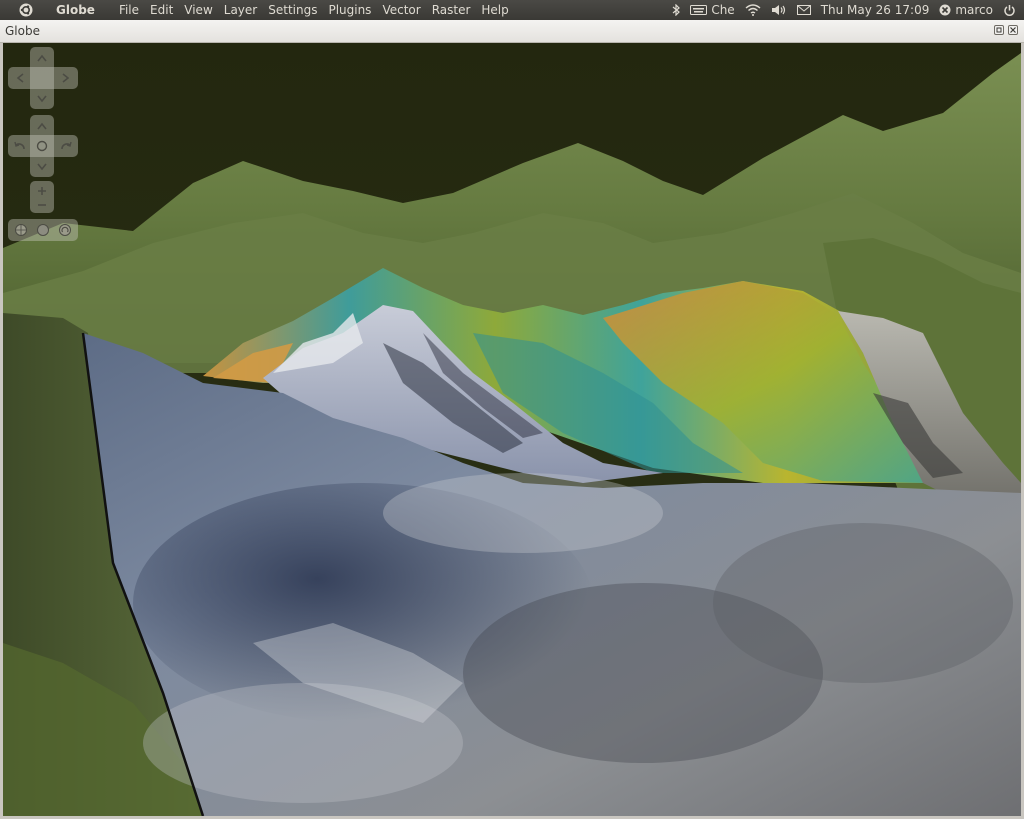 Image resolution: width=1024 pixels, height=819 pixels. I want to click on pan-control, so click(44, 78).